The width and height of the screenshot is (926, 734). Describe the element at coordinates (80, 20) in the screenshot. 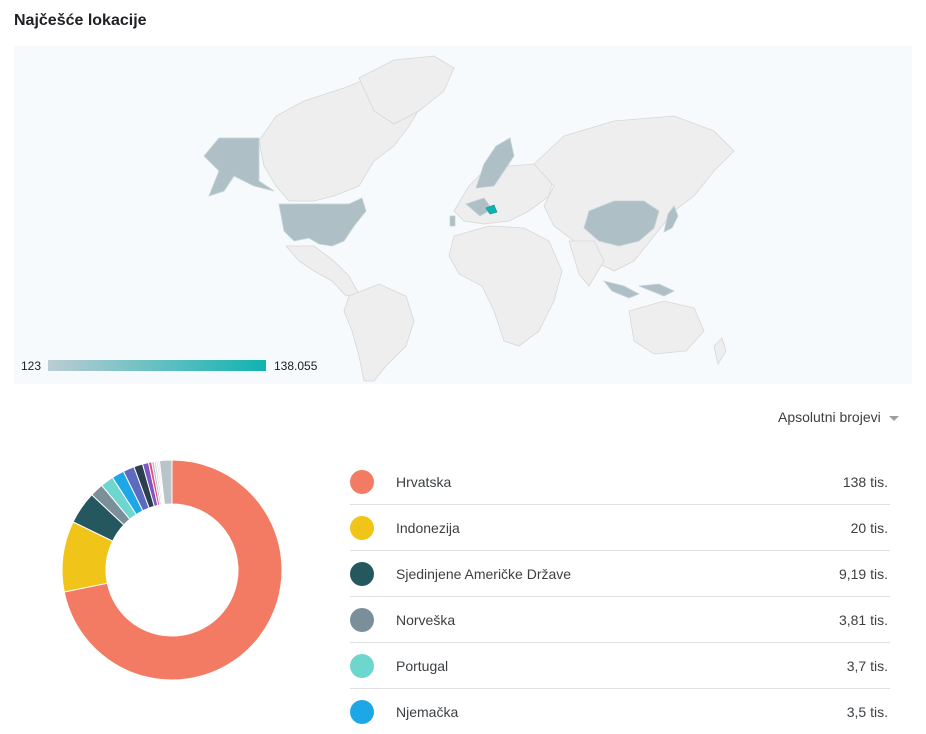

I see `page-title: Najčešće lokacije` at that location.